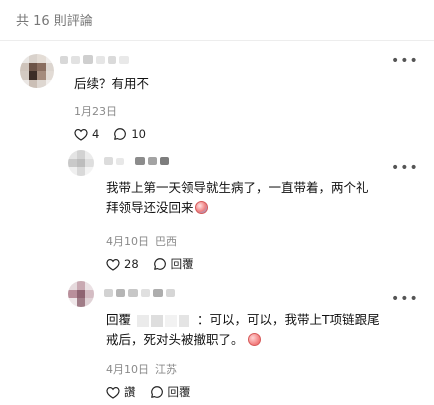 The height and width of the screenshot is (405, 434). Describe the element at coordinates (288, 319) in the screenshot. I see `reply-text-content: ：可以，可以，我带上T项链跟尾` at that location.